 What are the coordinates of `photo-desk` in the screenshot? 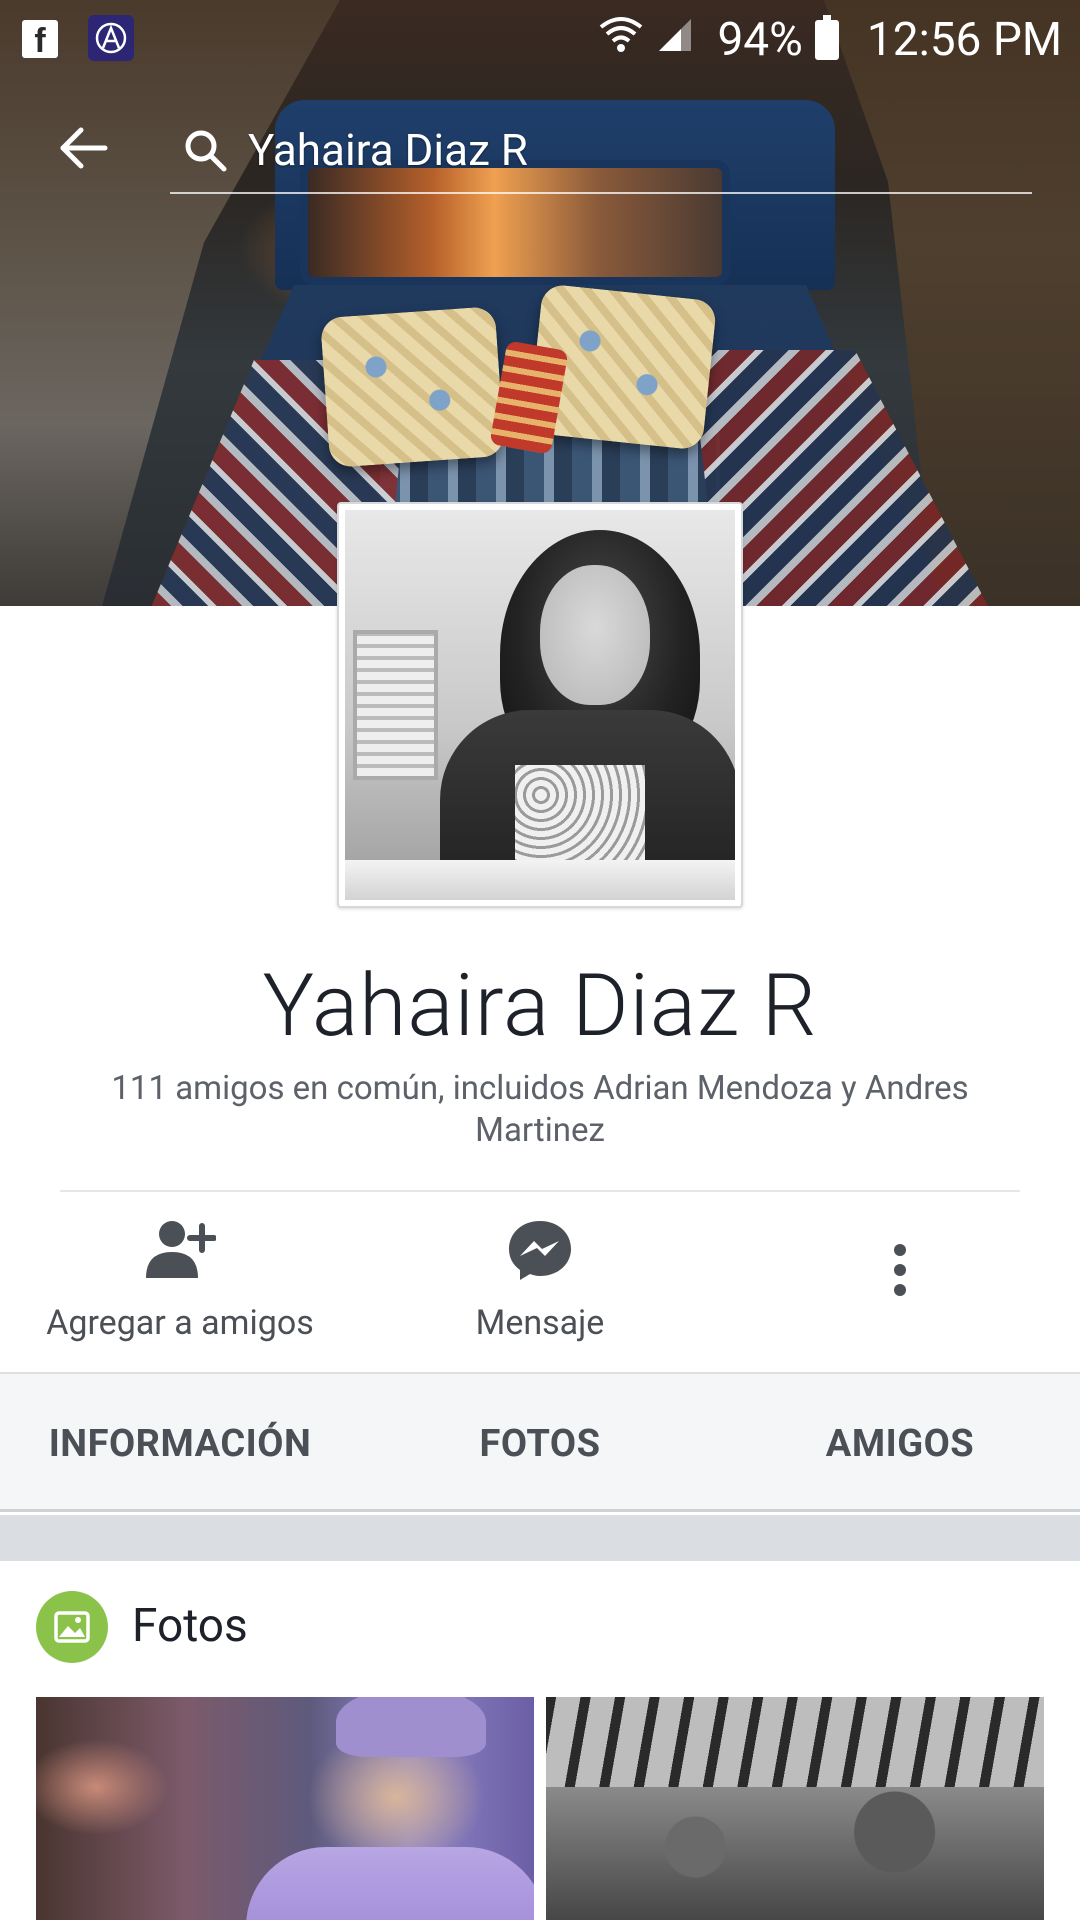 It's located at (540, 880).